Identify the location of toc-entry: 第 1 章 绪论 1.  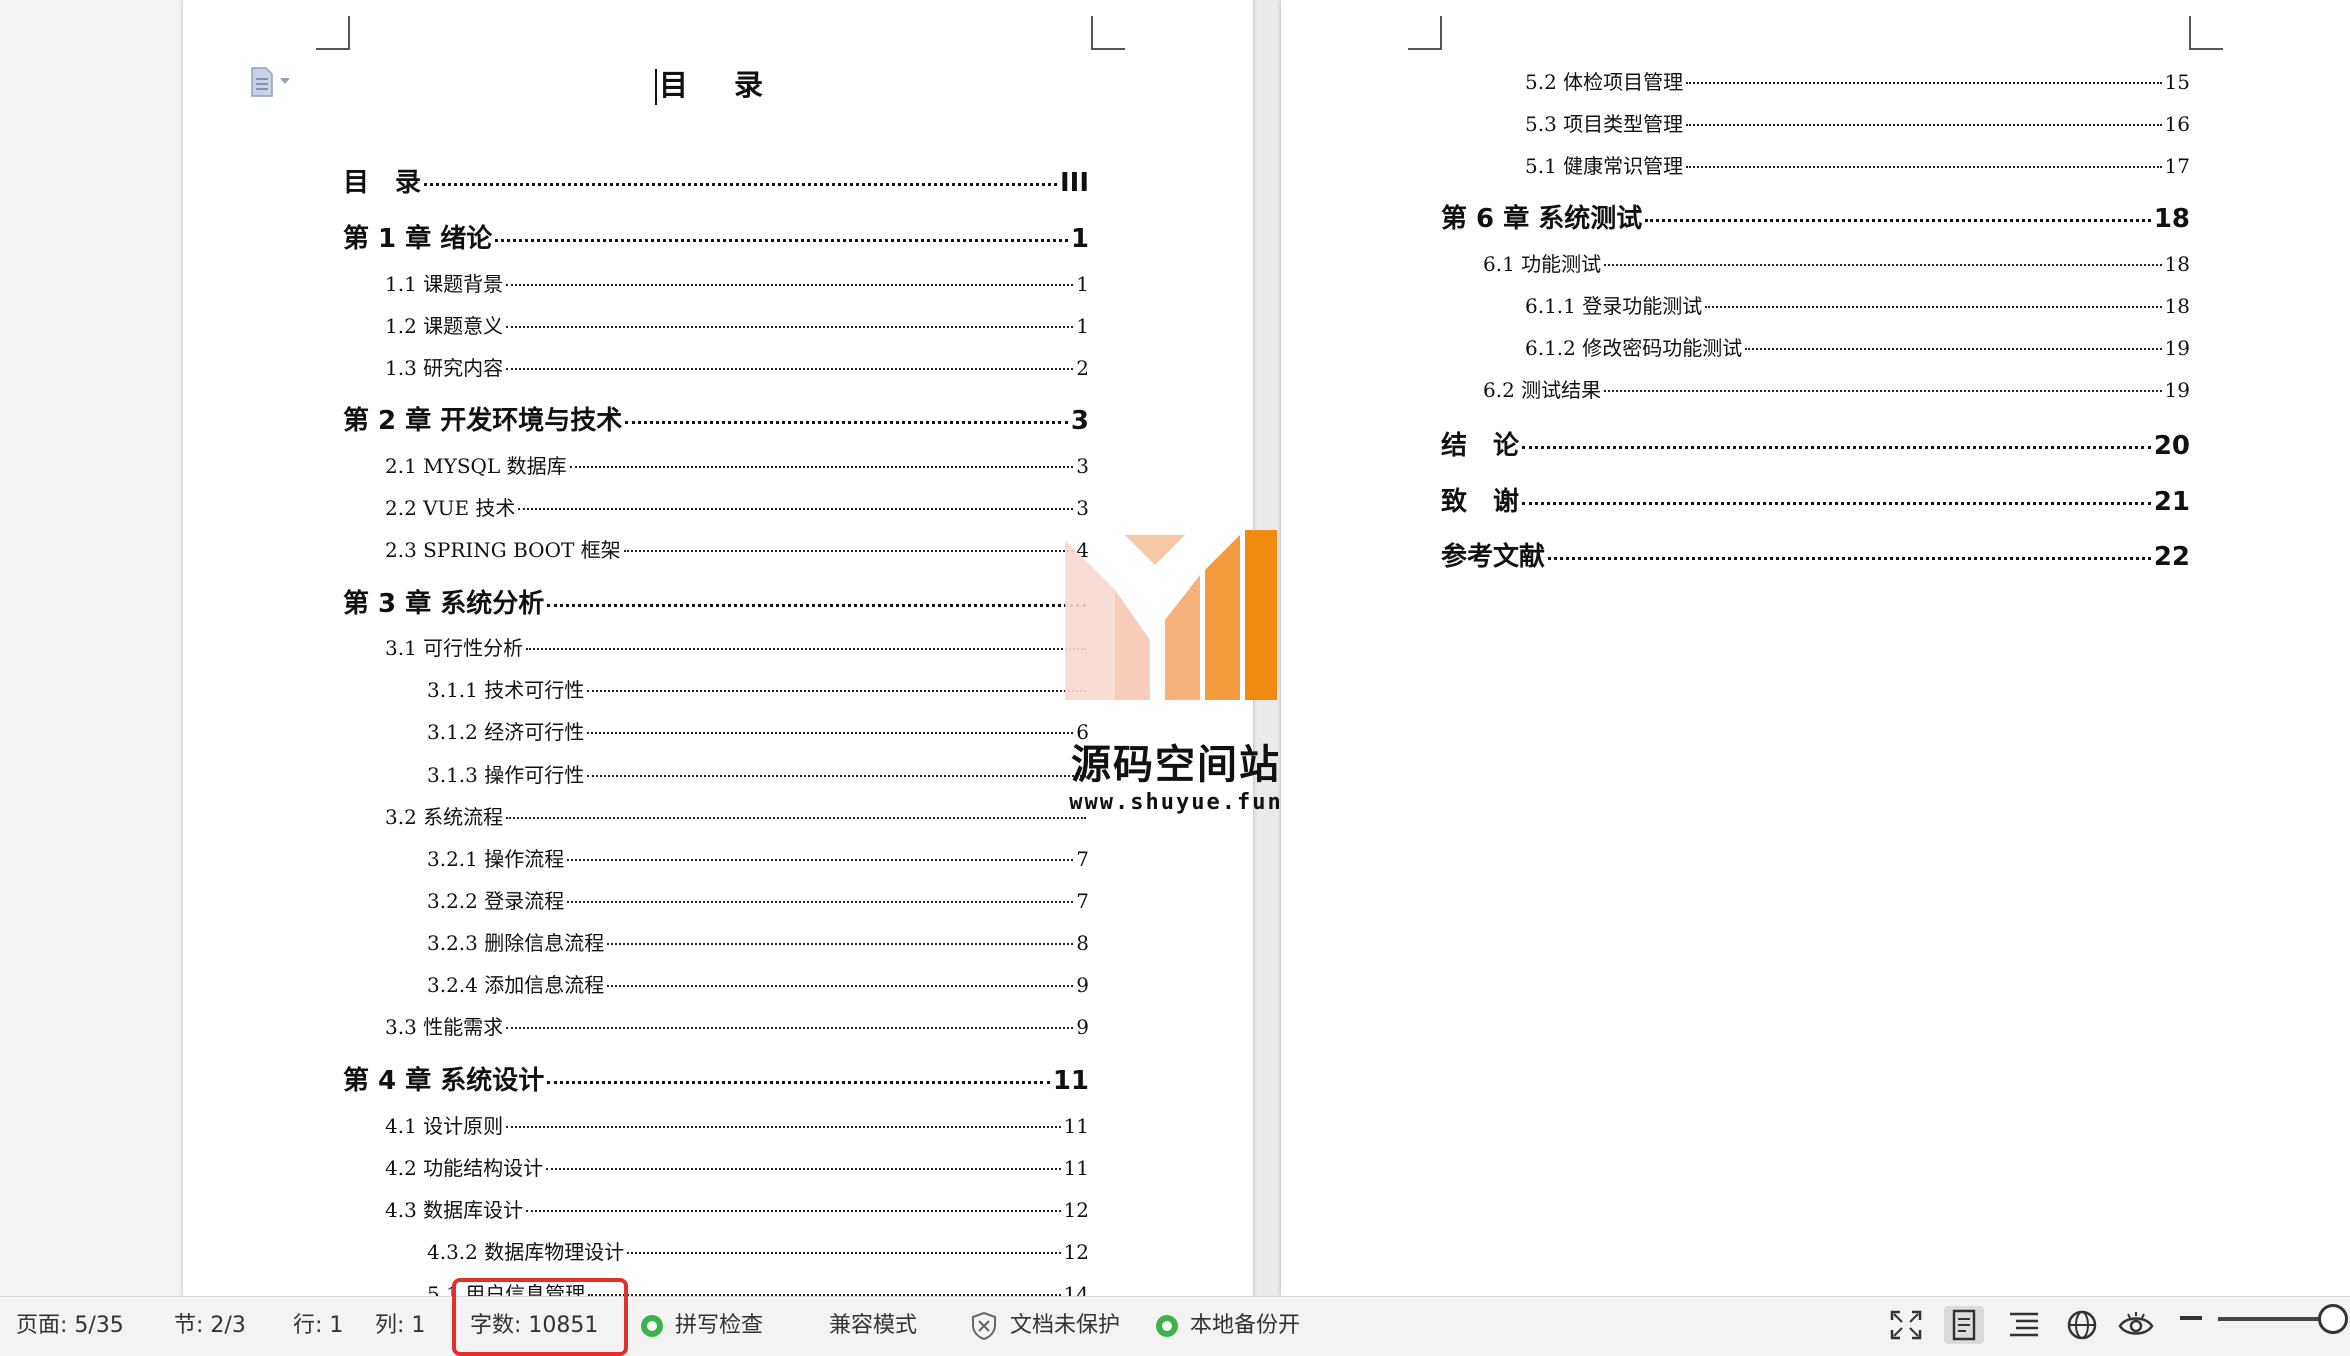
(716, 236).